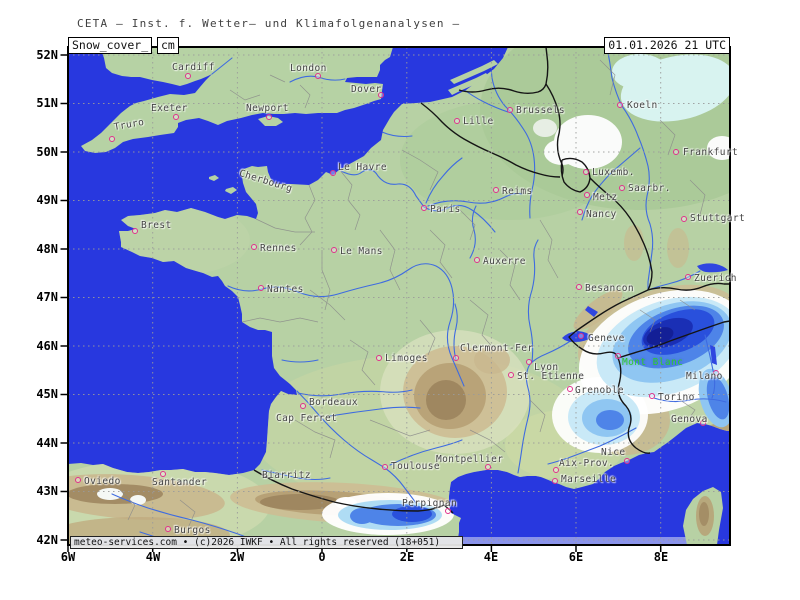 The width and height of the screenshot is (800, 600). I want to click on city-label: Exeter, so click(169, 108).